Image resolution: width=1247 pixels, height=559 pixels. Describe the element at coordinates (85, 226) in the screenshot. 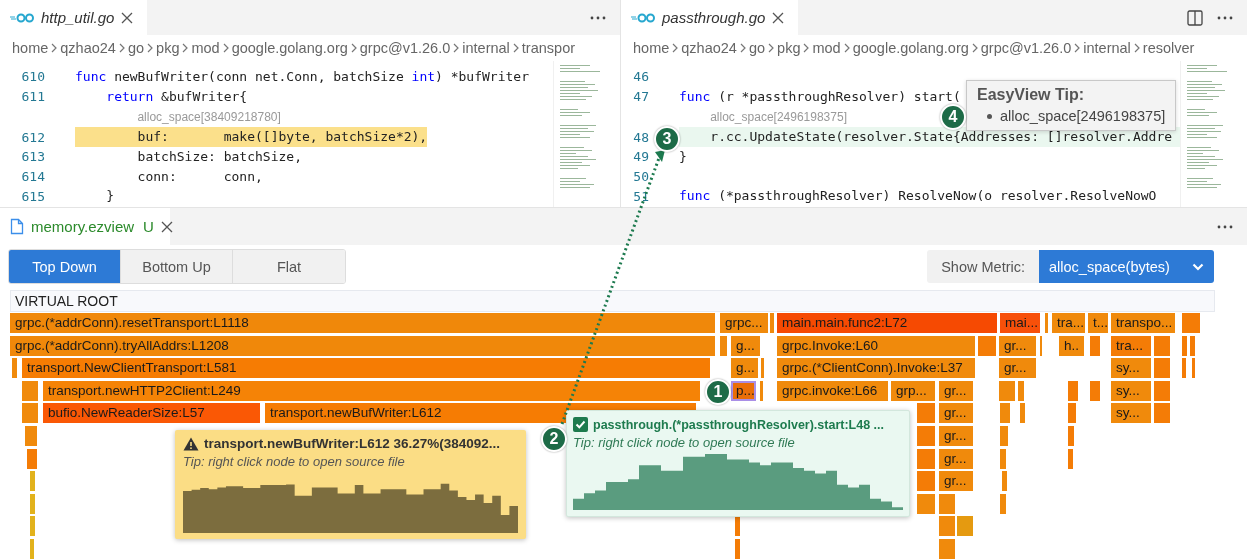

I see `editor-tab: memory.ezview U` at that location.